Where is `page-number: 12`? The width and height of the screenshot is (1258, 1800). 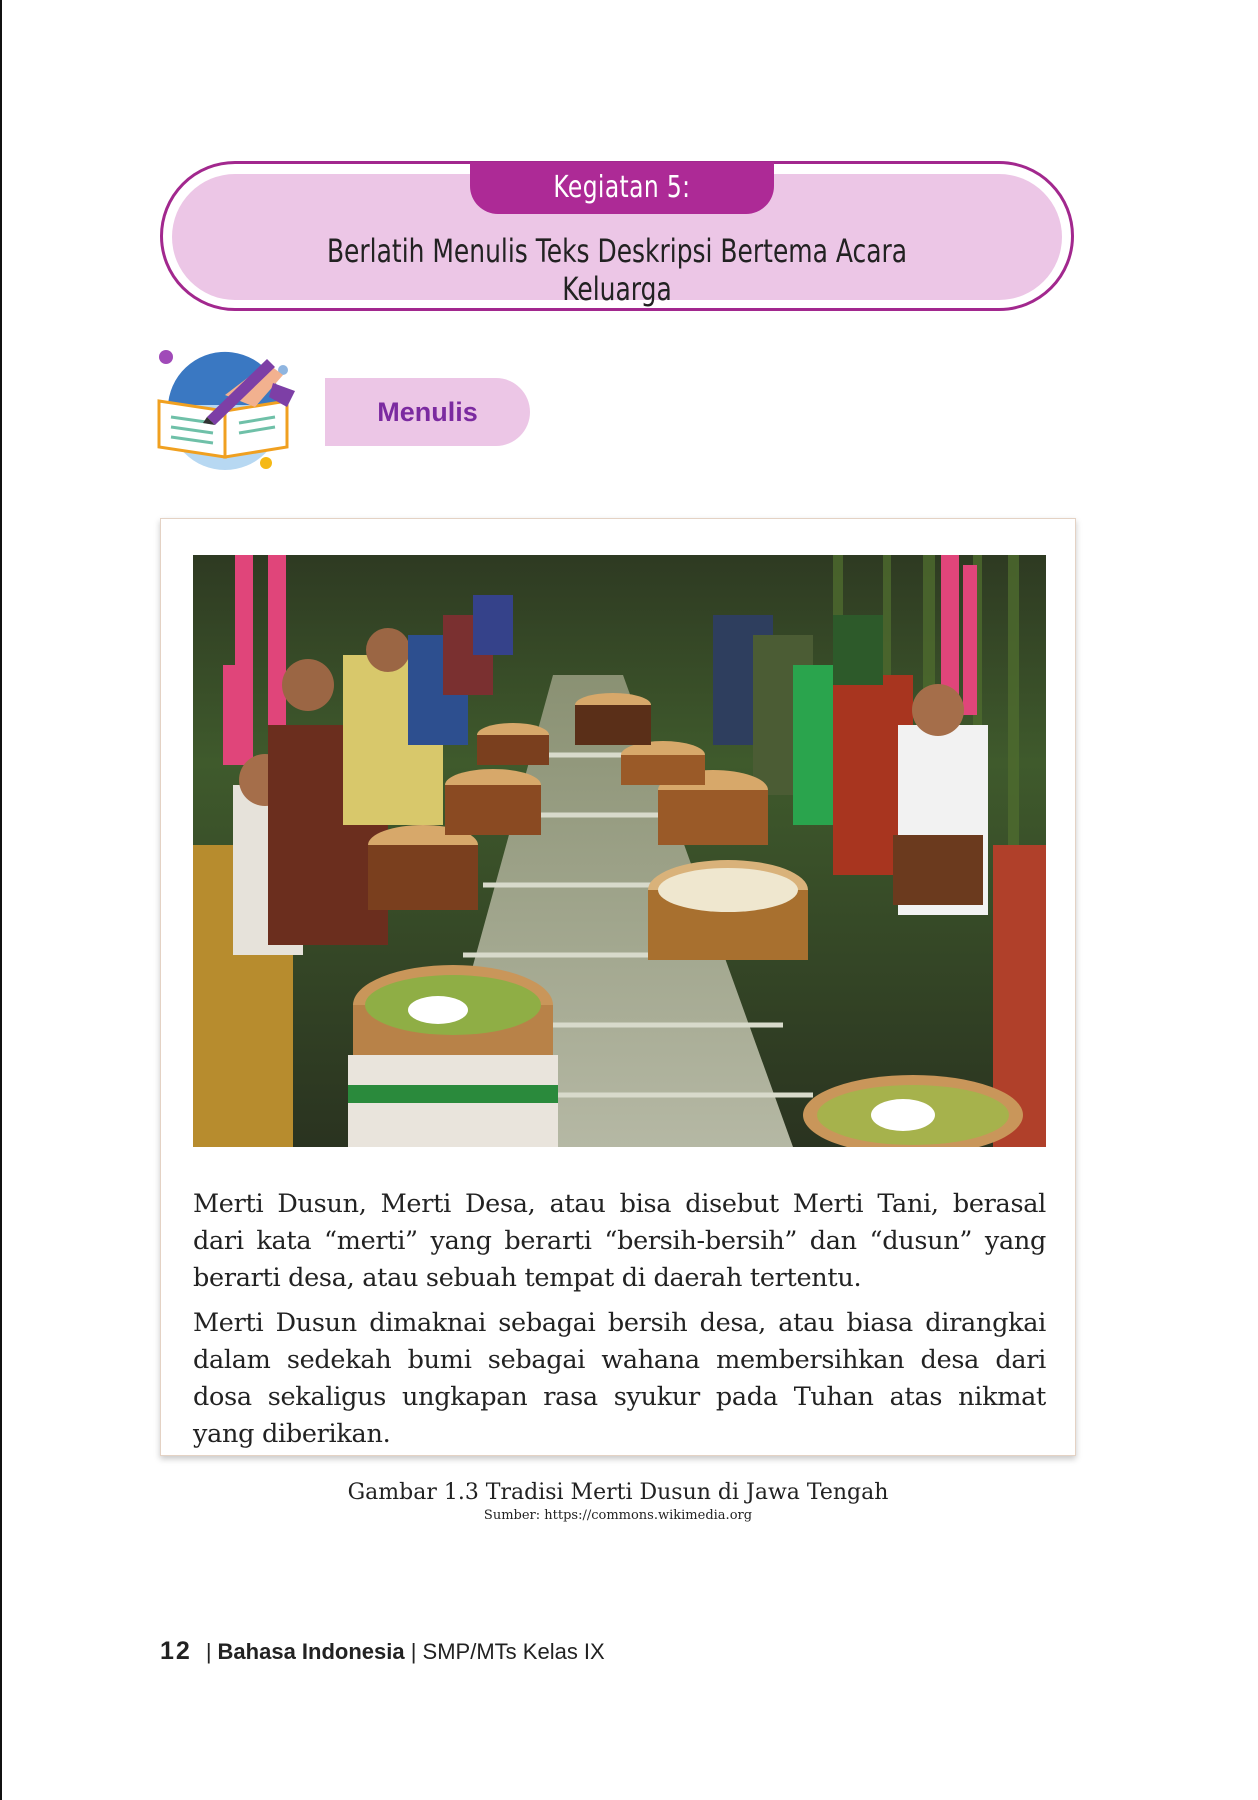
page-number: 12 is located at coordinates (176, 1651).